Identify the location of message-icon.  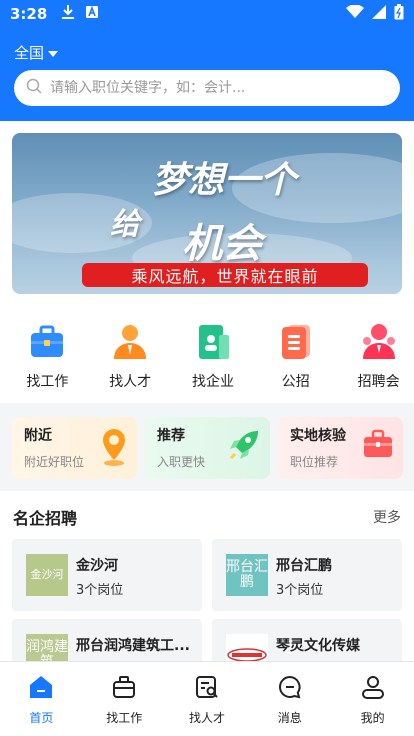
(290, 689).